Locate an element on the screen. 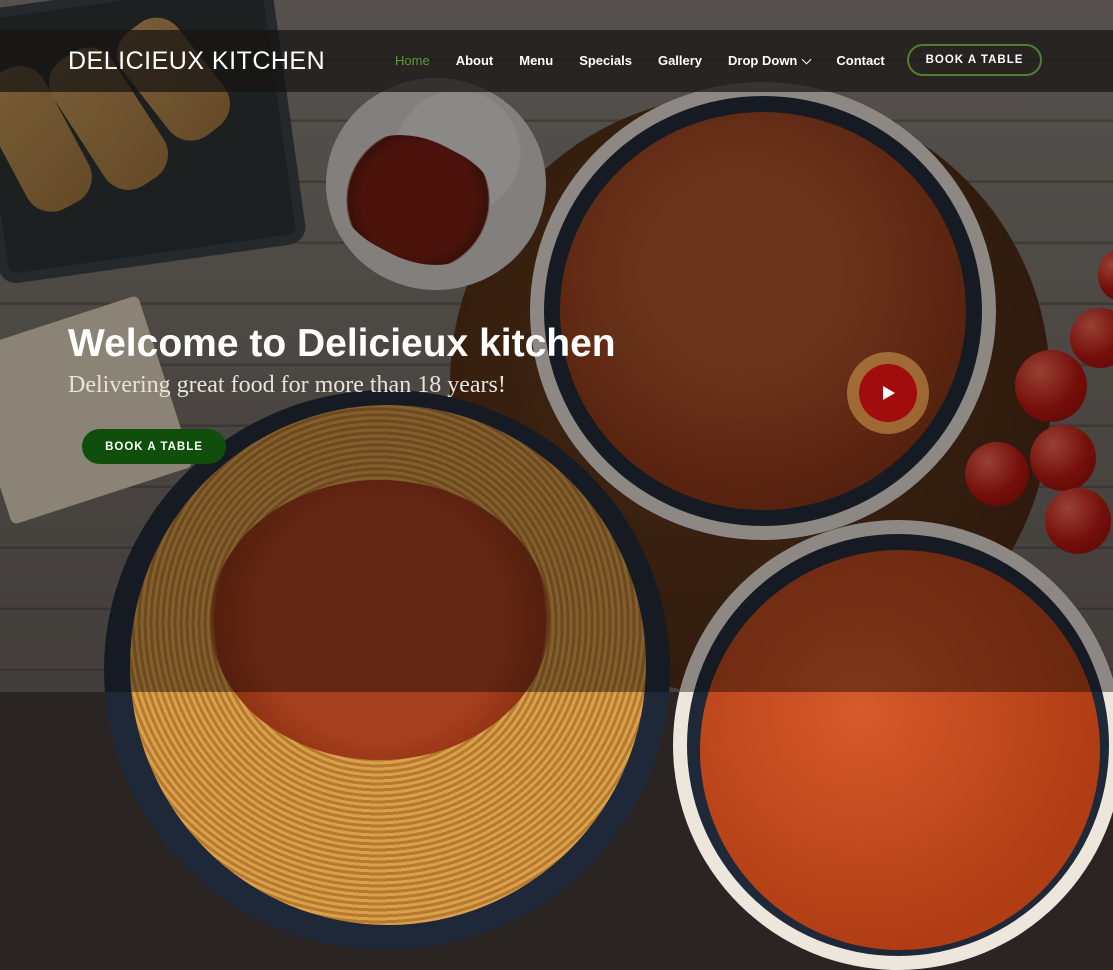  book-table-header-button: BOOK A TABLE is located at coordinates (974, 60).